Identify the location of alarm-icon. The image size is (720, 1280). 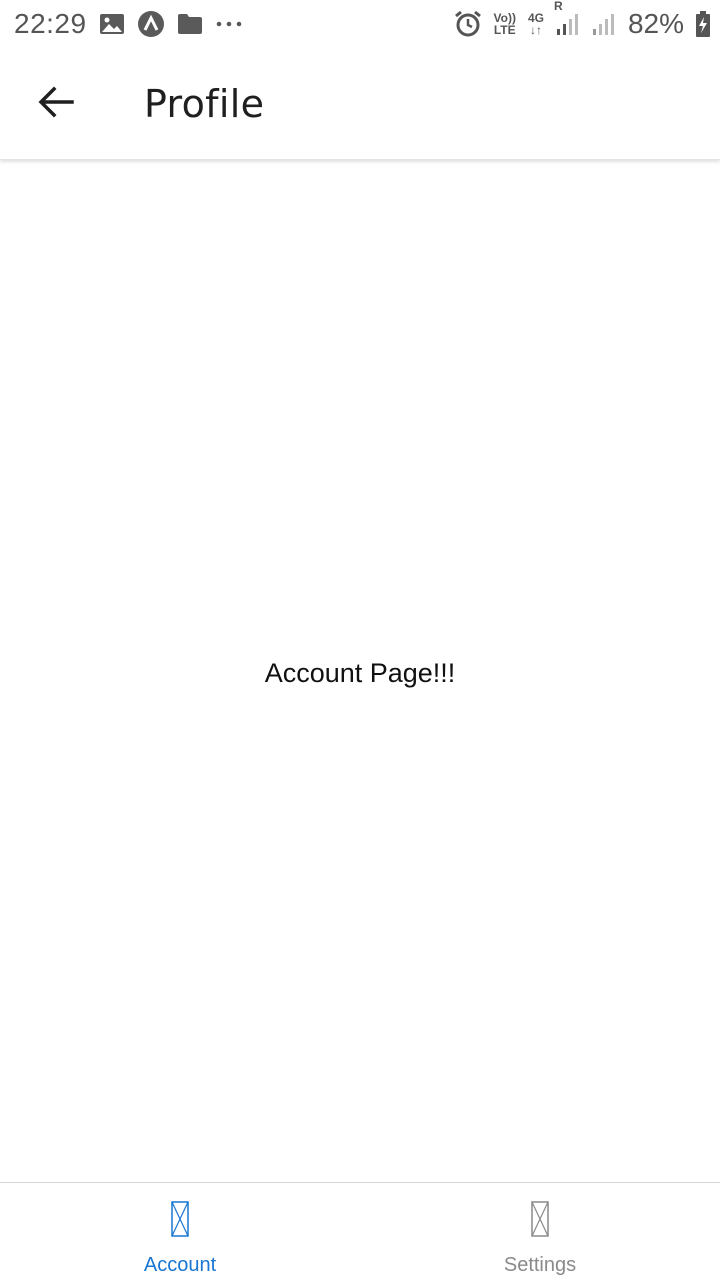
(468, 24).